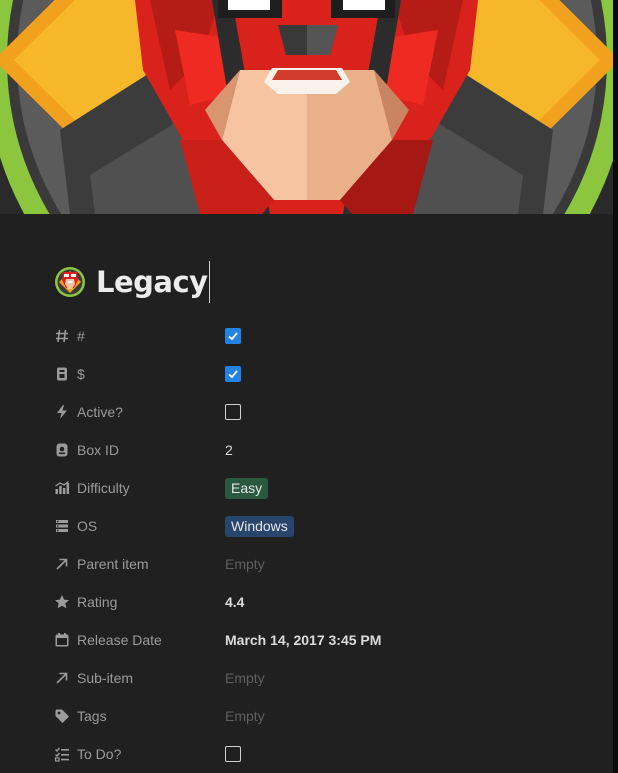 This screenshot has width=618, height=773. I want to click on property-row-todo: To Do?, so click(324, 754).